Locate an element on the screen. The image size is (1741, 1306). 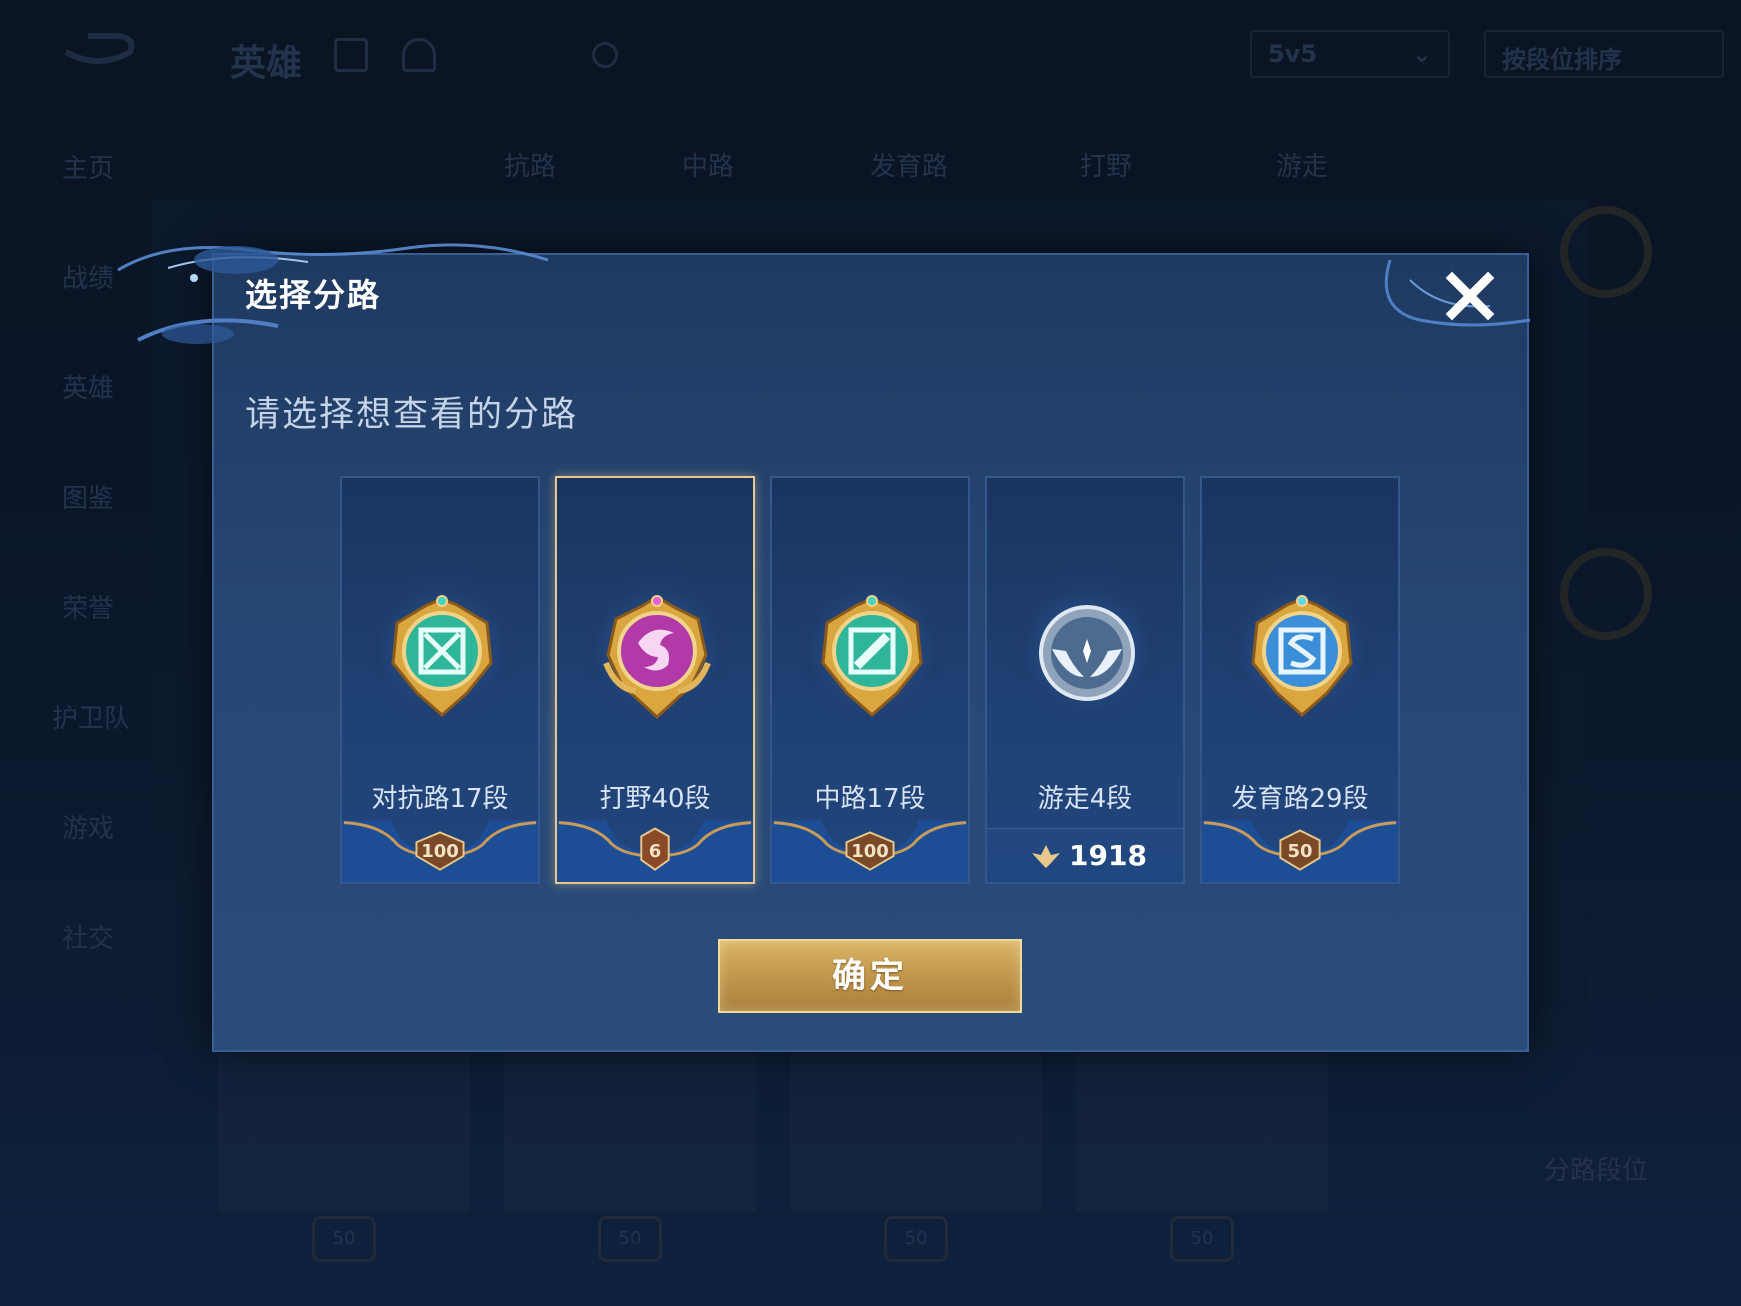
roam-wings-emblem-icon is located at coordinates (1087, 653).